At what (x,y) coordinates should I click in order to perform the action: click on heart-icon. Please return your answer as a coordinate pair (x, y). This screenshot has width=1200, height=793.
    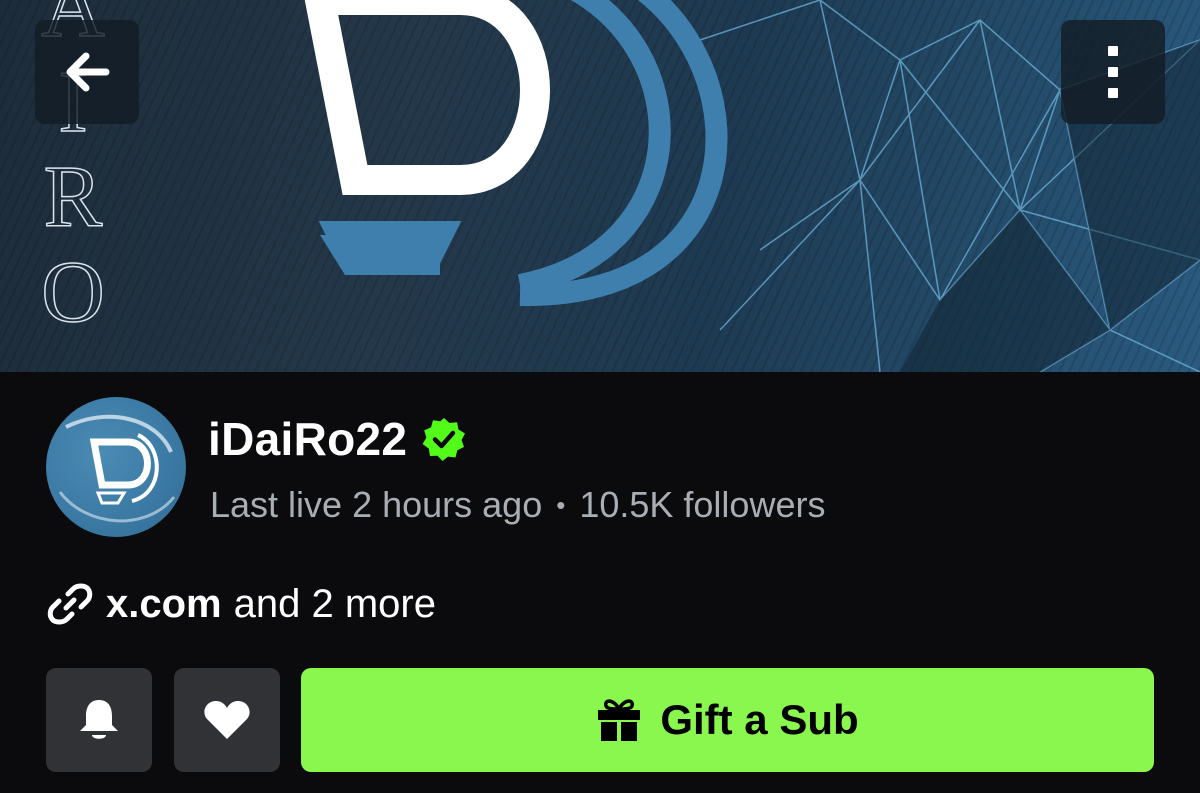
    Looking at the image, I should click on (227, 720).